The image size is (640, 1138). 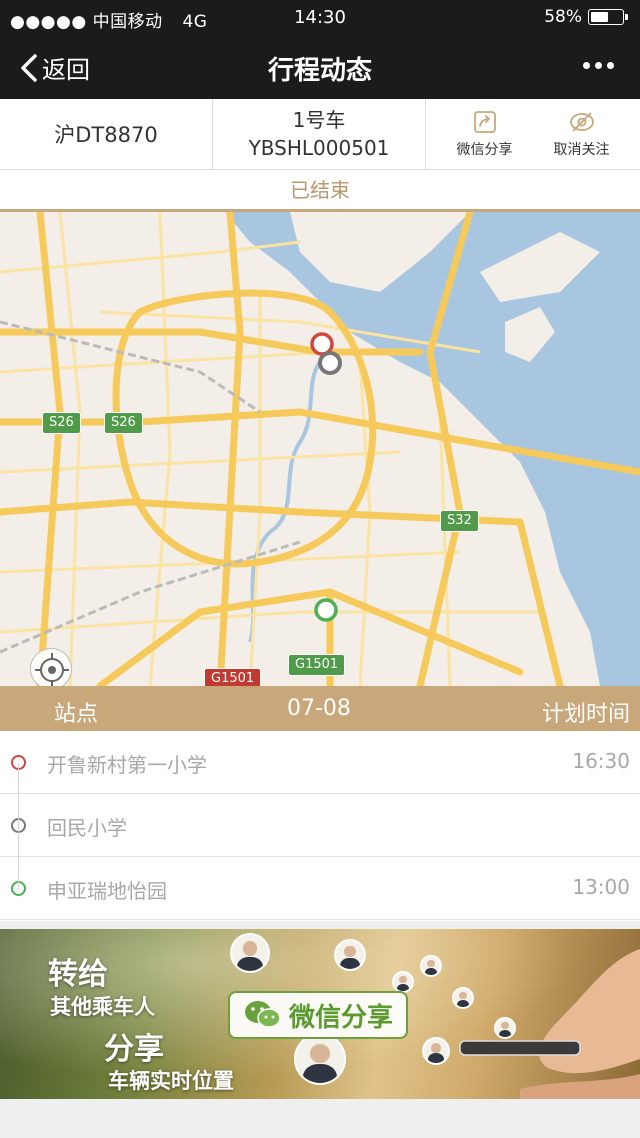 What do you see at coordinates (459, 521) in the screenshot?
I see `road-label: S32` at bounding box center [459, 521].